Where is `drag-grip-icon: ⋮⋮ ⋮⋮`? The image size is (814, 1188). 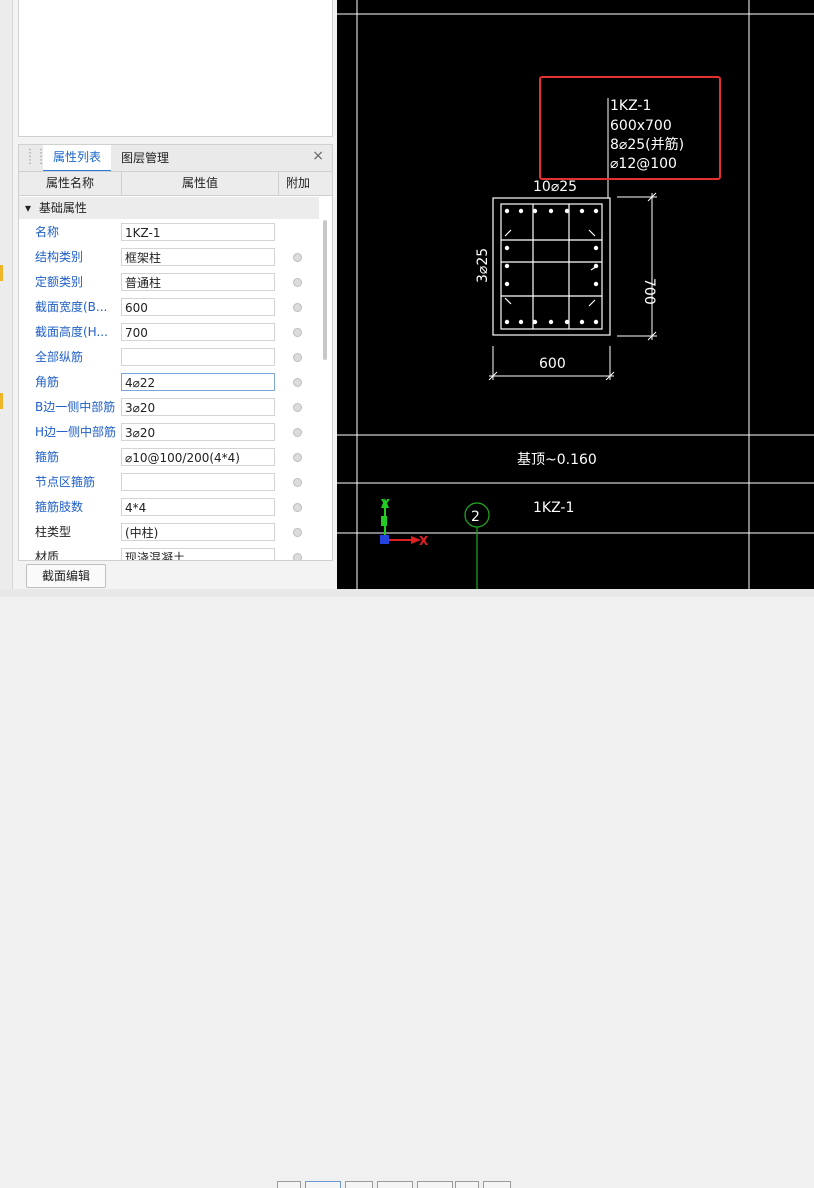
drag-grip-icon: ⋮⋮ ⋮⋮ is located at coordinates (35, 157).